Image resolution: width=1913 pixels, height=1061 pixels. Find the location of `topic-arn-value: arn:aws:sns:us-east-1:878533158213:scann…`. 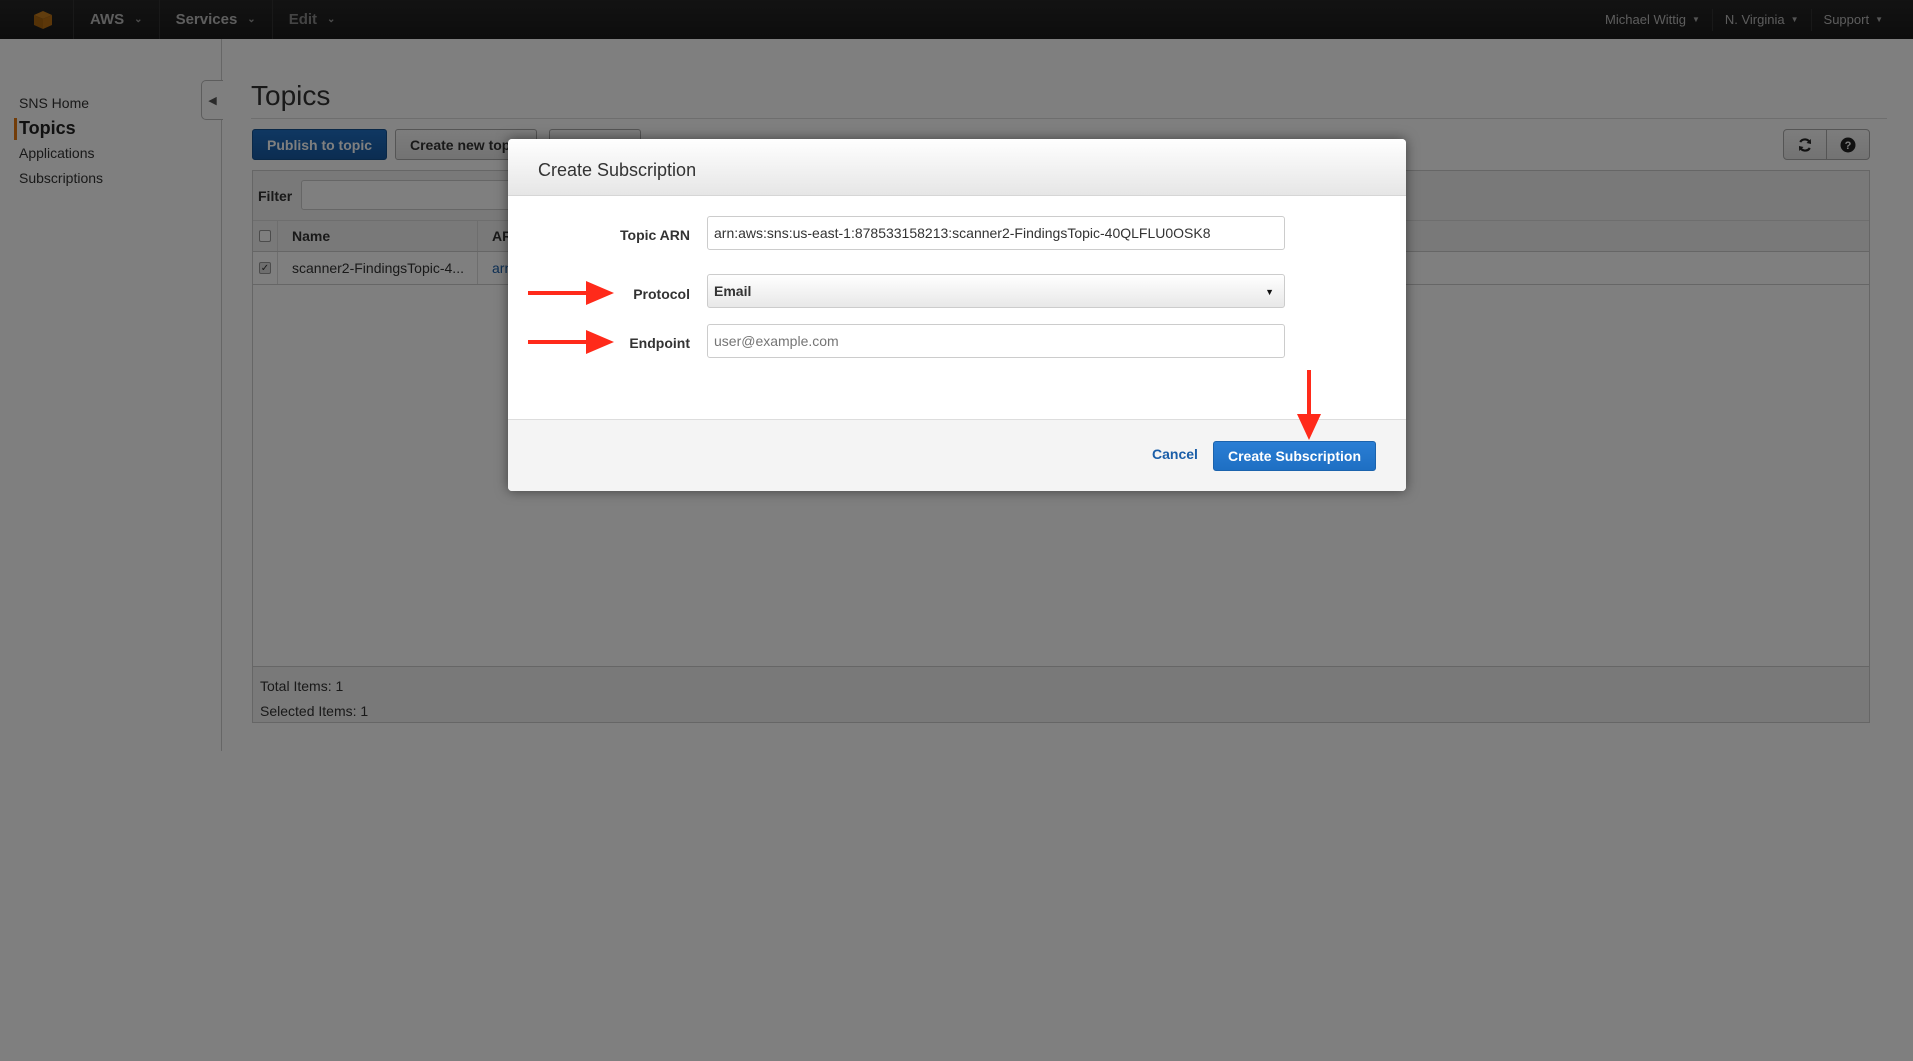

topic-arn-value: arn:aws:sns:us-east-1:878533158213:scann… is located at coordinates (962, 233).